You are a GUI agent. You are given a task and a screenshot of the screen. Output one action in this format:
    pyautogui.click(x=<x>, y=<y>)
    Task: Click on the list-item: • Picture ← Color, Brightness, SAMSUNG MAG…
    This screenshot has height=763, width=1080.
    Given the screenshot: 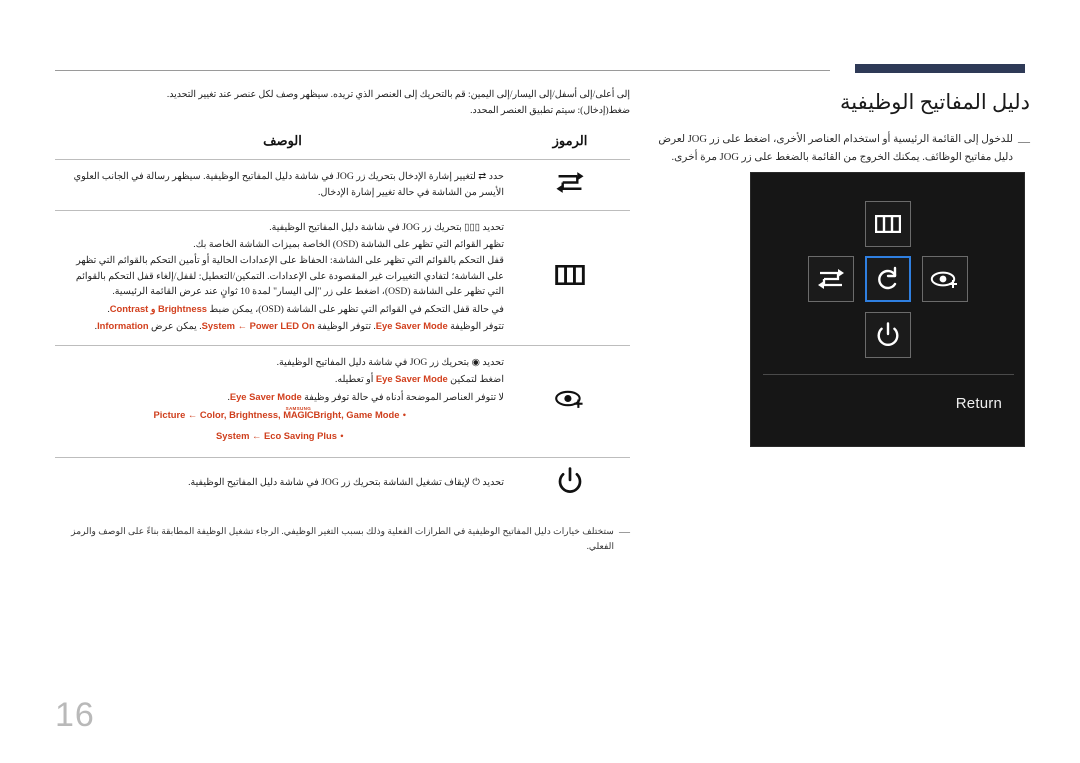 What is the action you would take?
    pyautogui.click(x=281, y=415)
    